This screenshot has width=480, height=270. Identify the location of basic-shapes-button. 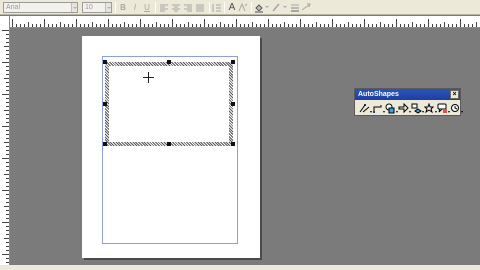
(391, 108).